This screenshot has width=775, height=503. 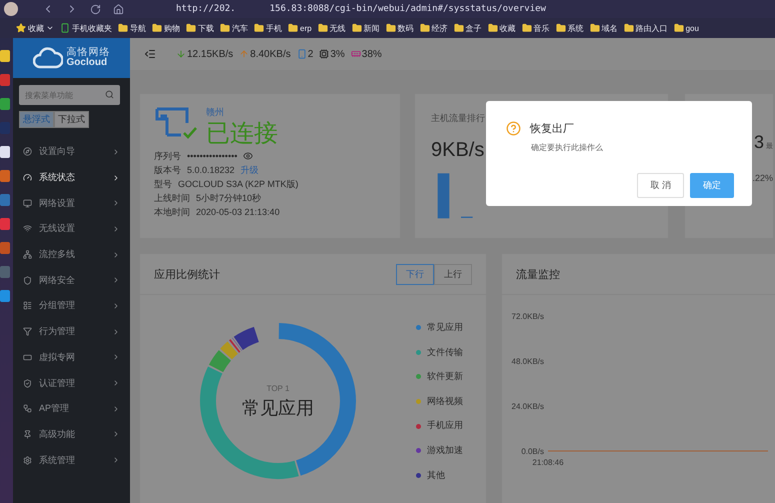 What do you see at coordinates (132, 28) in the screenshot?
I see `bookmark: 导航` at bounding box center [132, 28].